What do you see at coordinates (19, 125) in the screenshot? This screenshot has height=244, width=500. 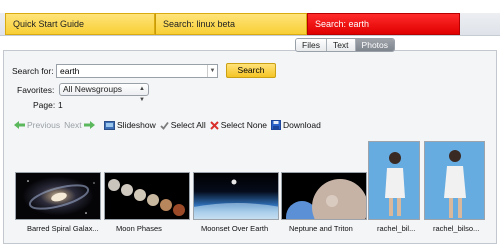 I see `arrow-left-icon` at bounding box center [19, 125].